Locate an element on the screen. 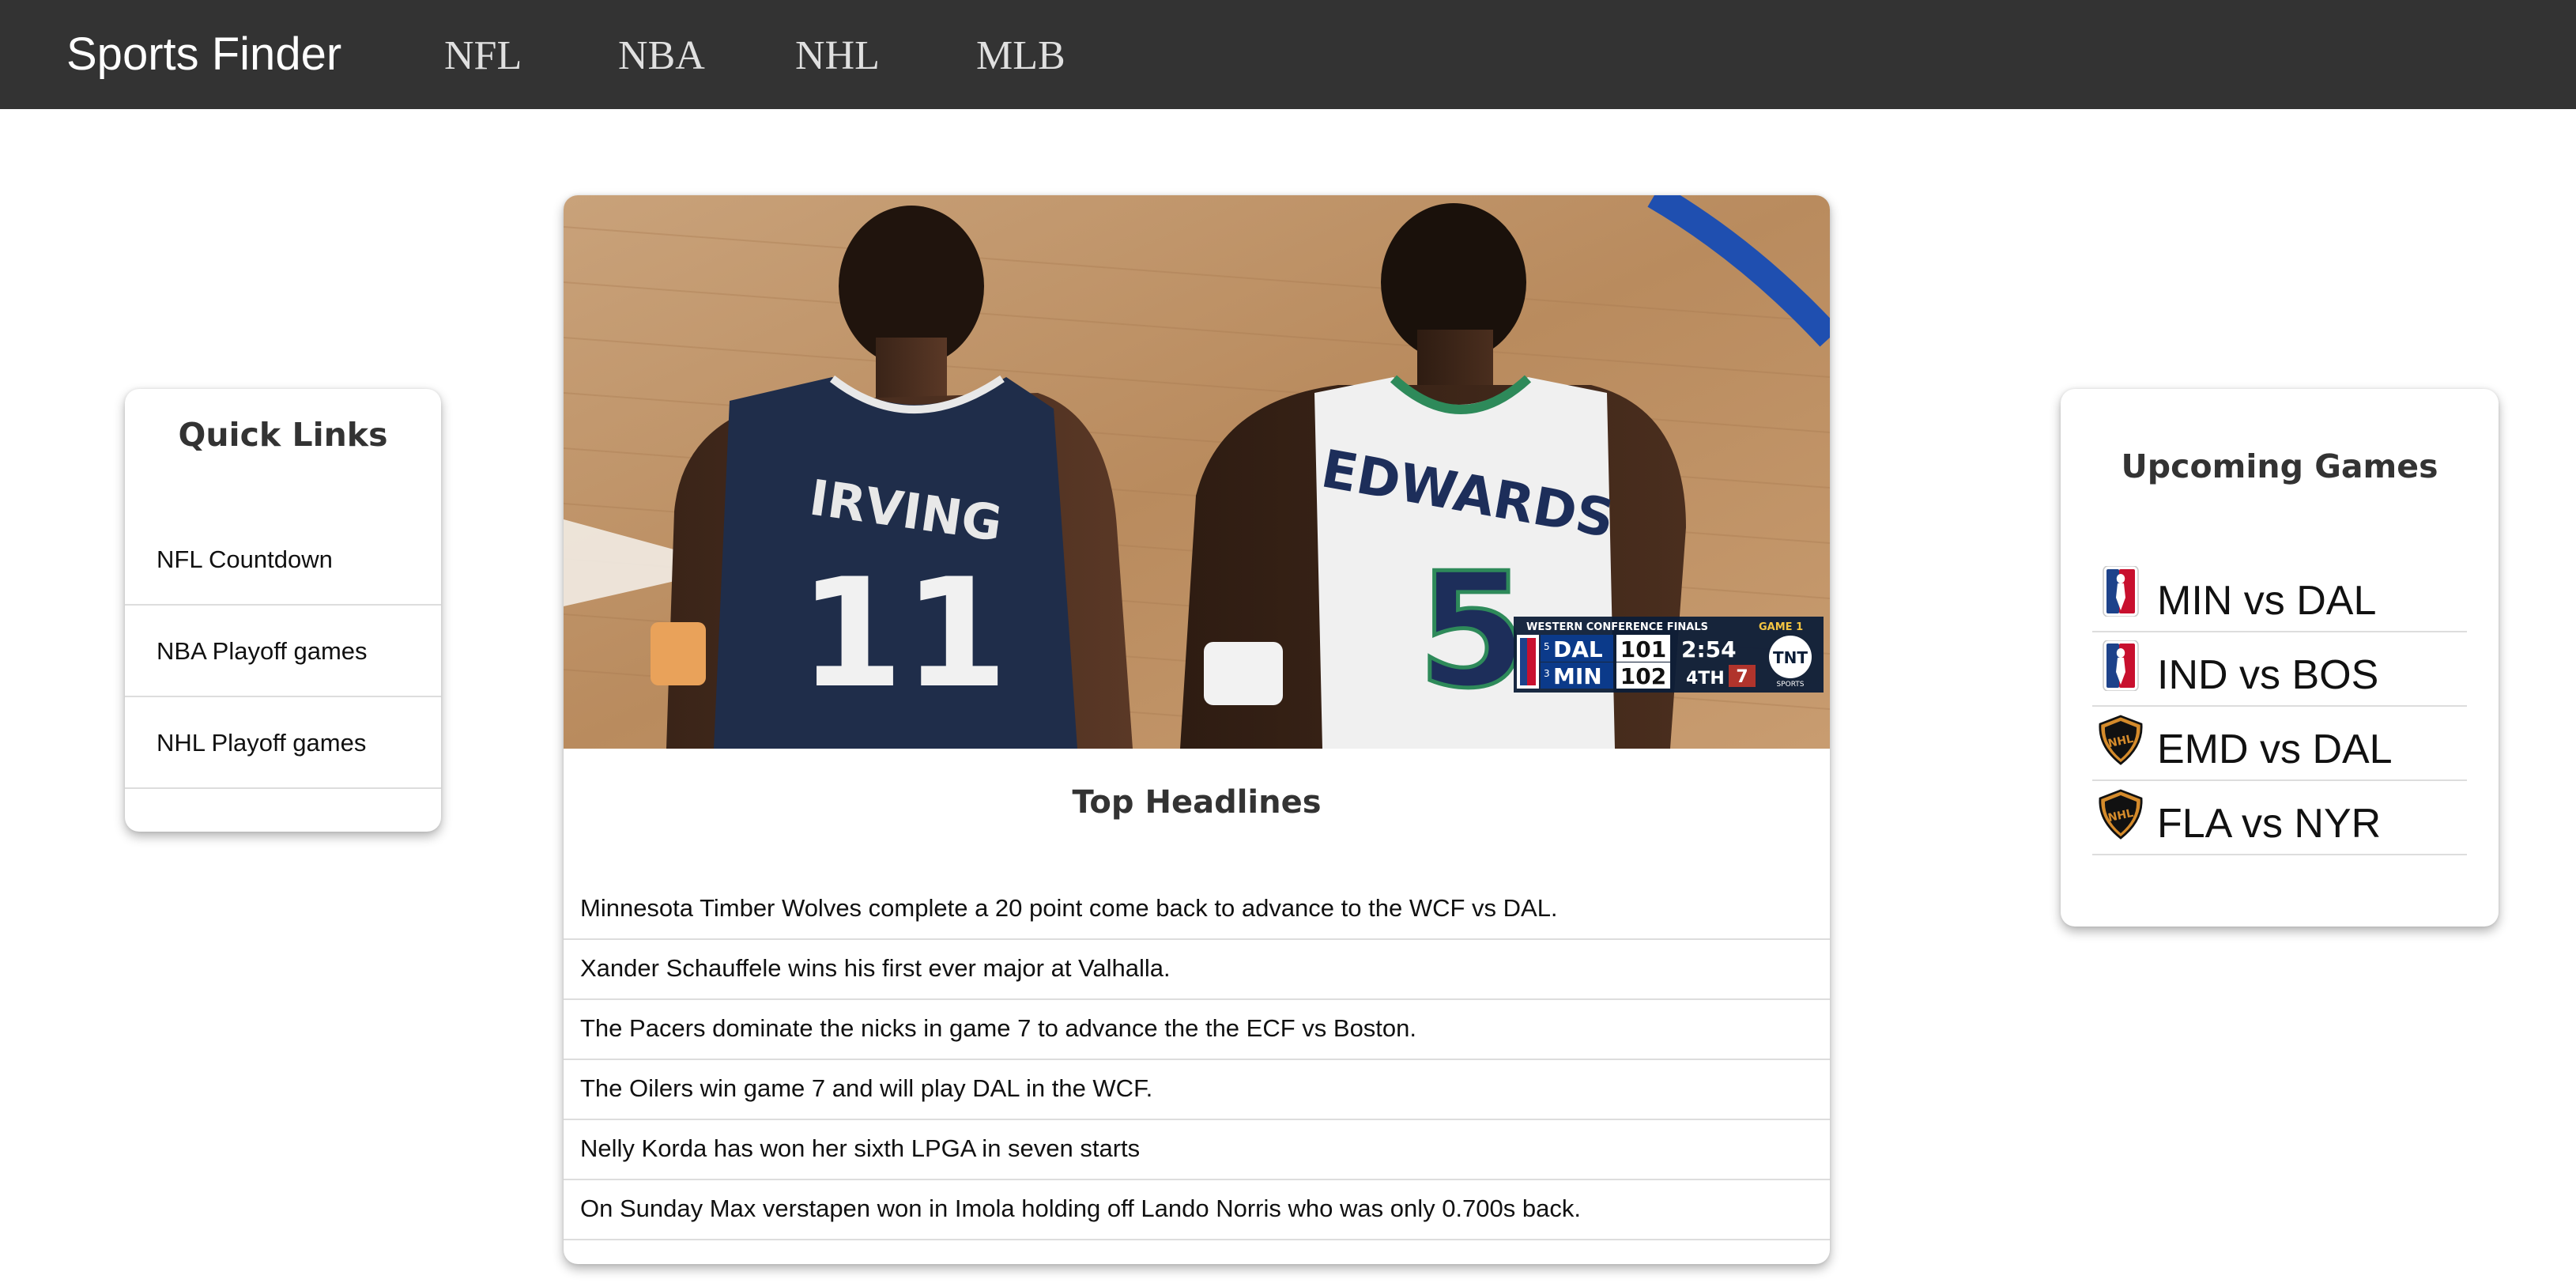 The width and height of the screenshot is (2576, 1287). scorebug-series: WESTERN CONFERENCE FINALS is located at coordinates (1617, 627).